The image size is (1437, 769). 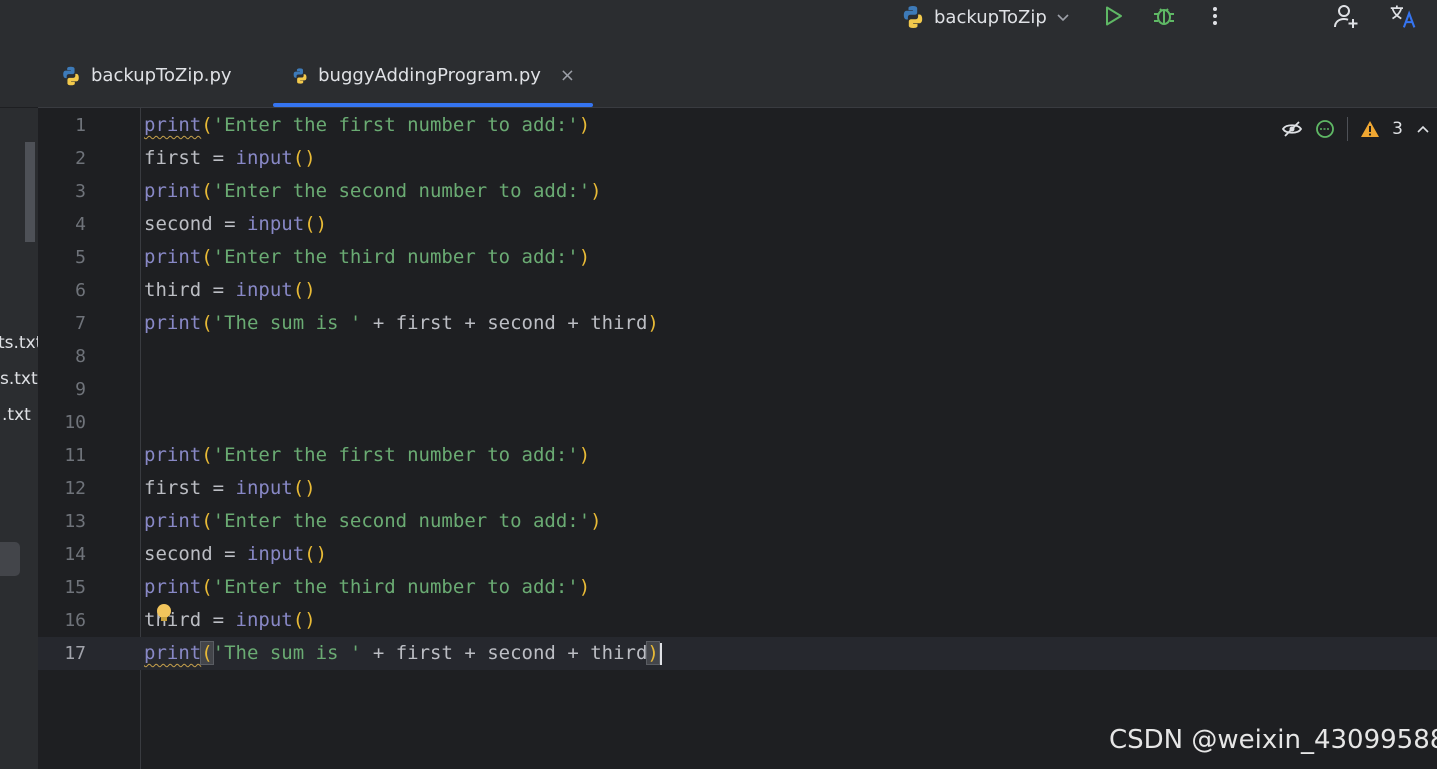 I want to click on lightbulb-icon, so click(x=164, y=612).